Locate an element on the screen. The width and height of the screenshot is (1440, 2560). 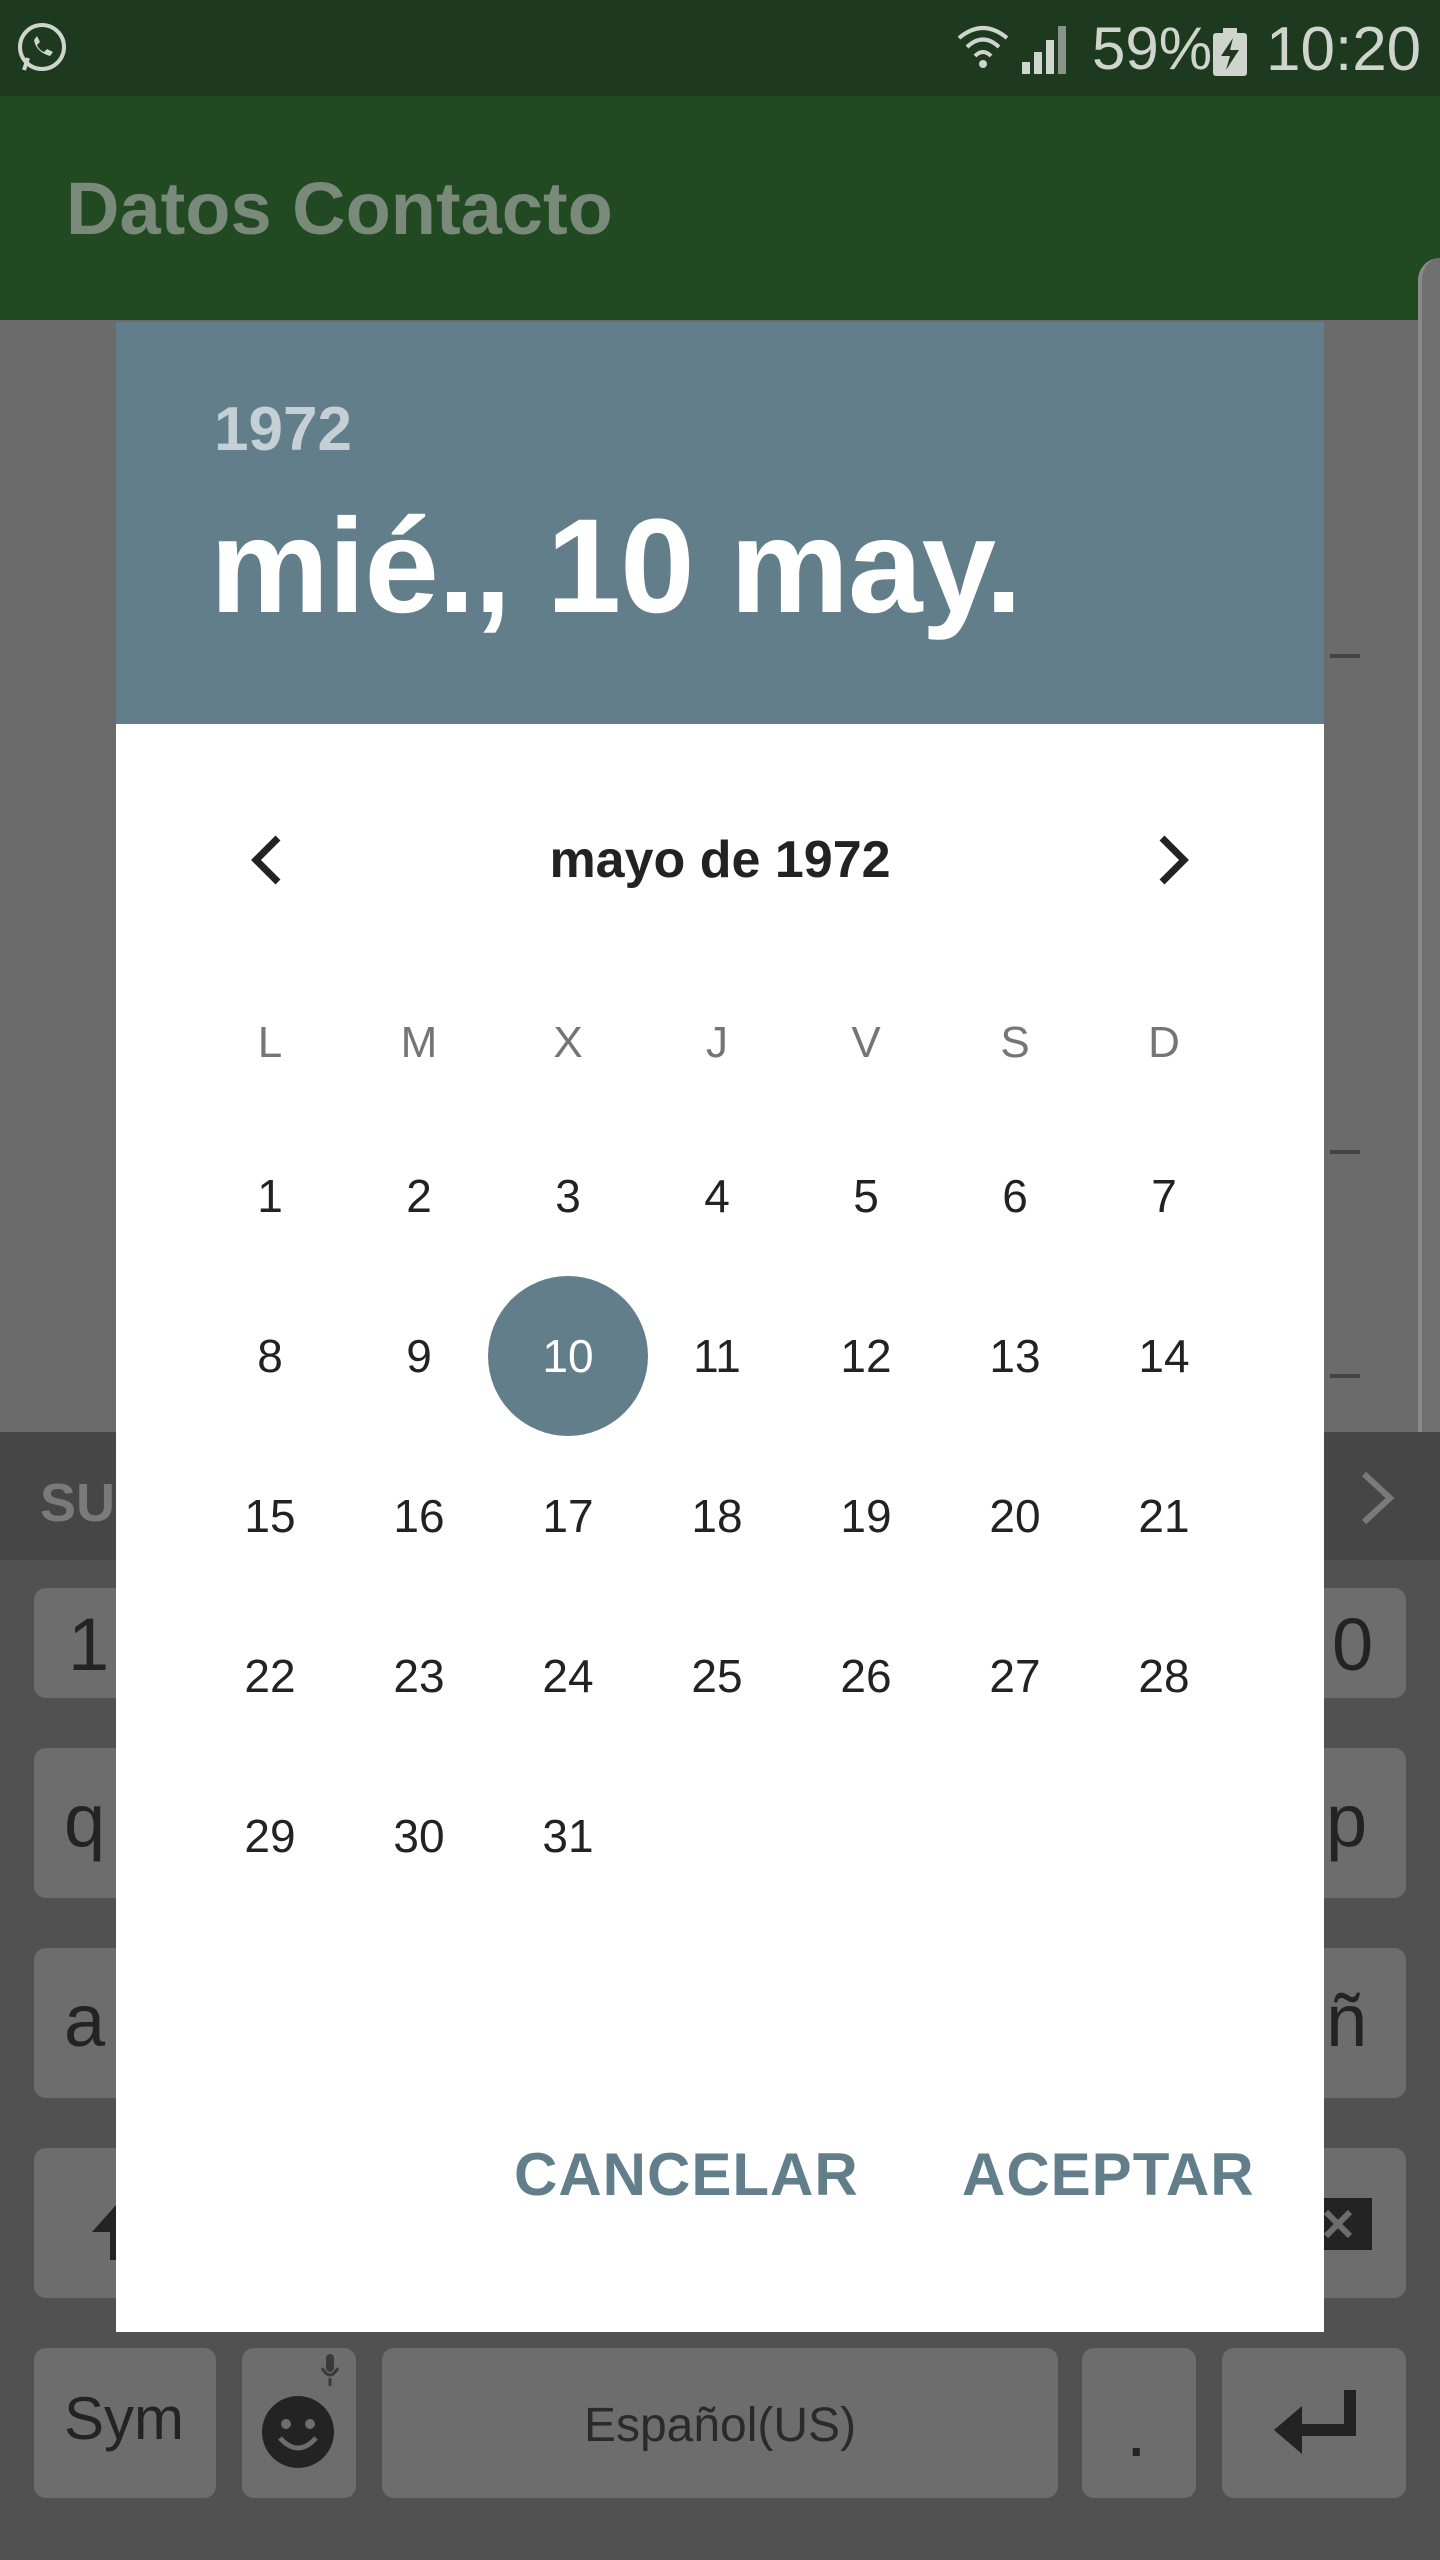
calendar-day: 1 is located at coordinates (270, 1196).